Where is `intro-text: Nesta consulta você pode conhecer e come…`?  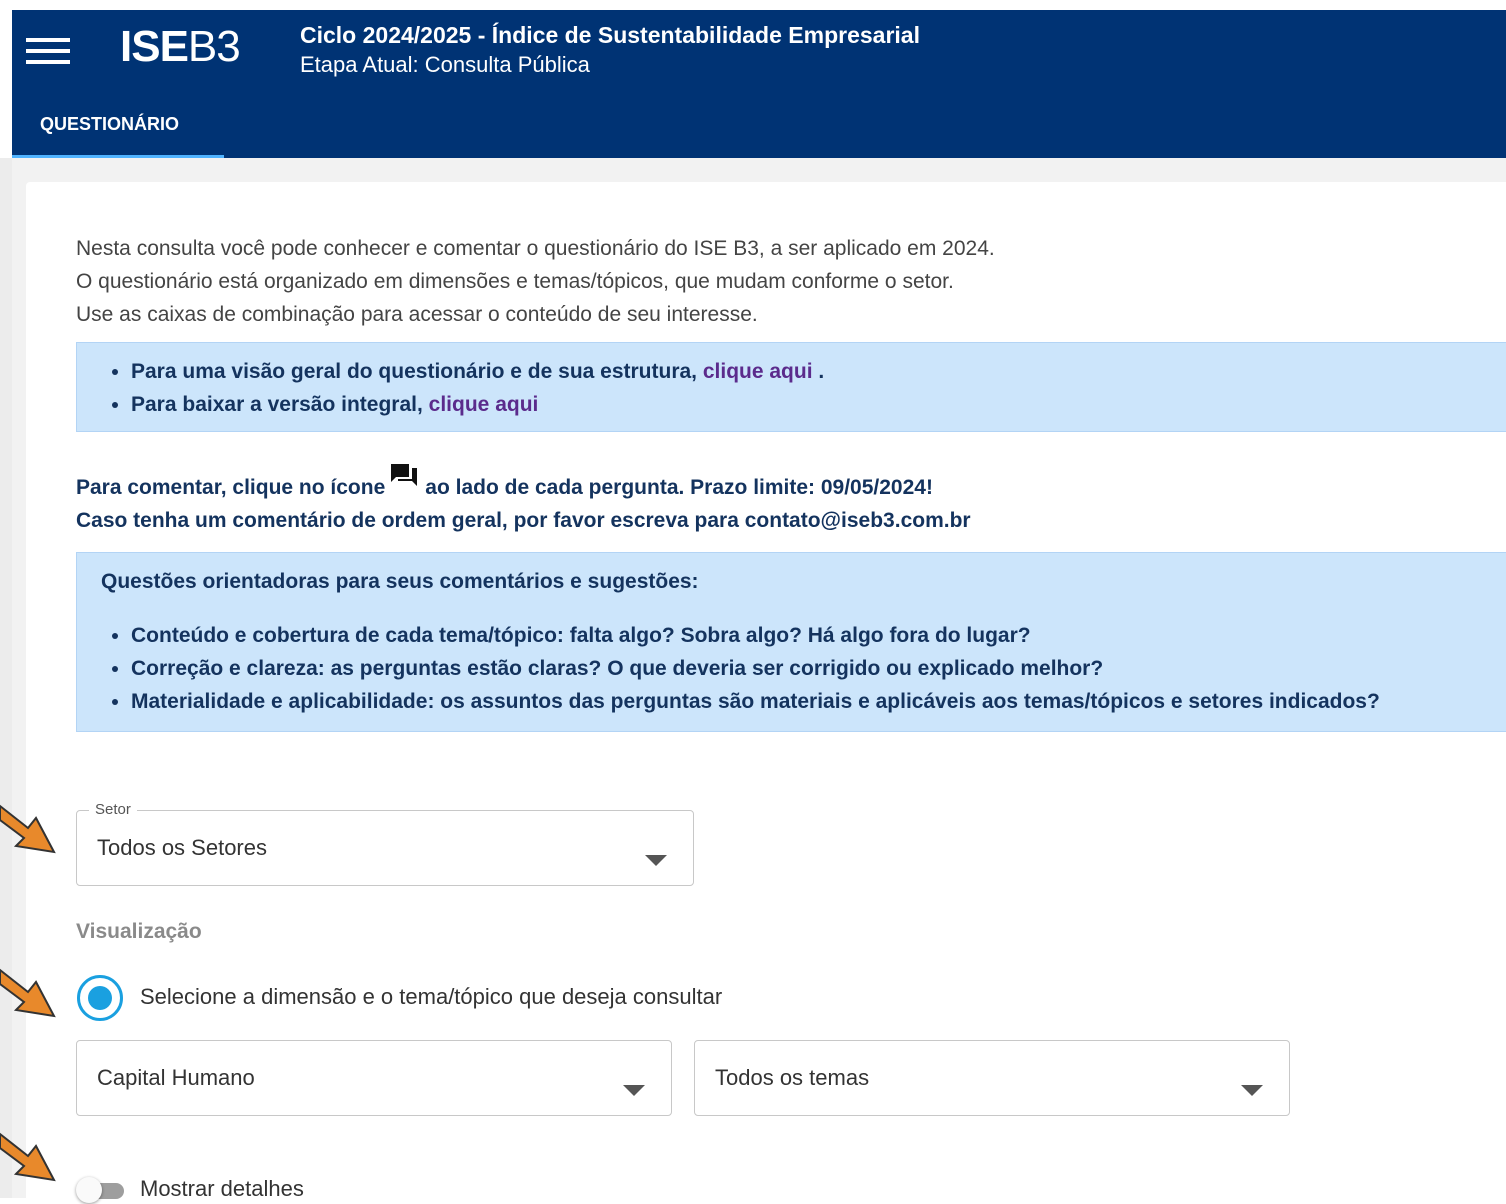 intro-text: Nesta consulta você pode conhecer e come… is located at coordinates (535, 281).